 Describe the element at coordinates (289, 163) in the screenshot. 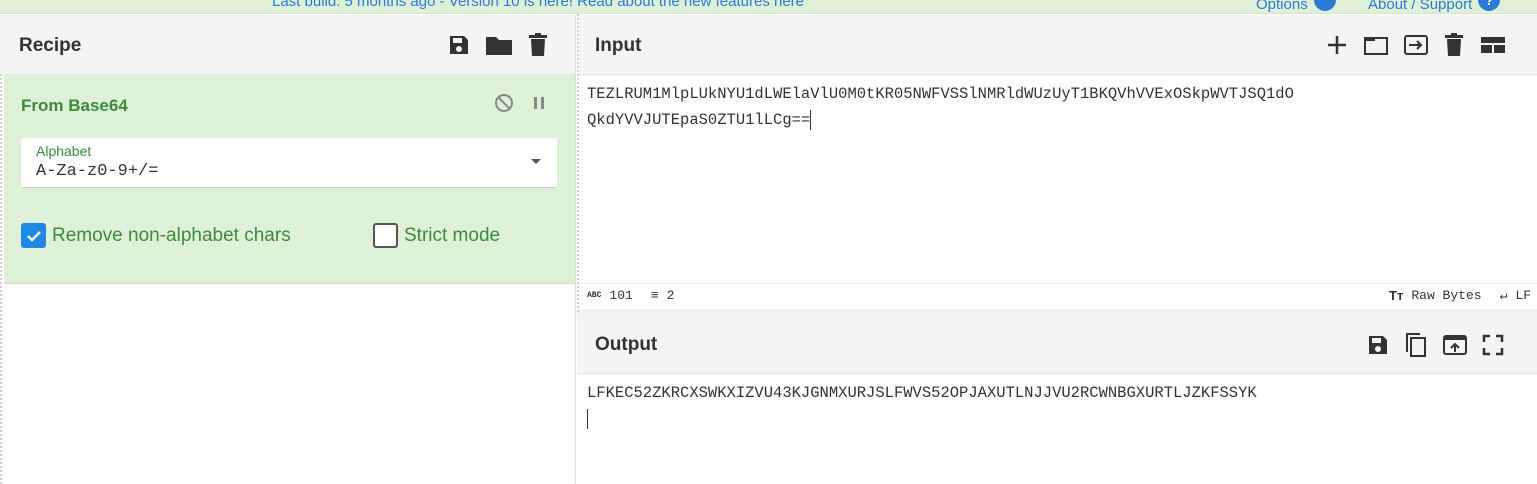

I see `alphabet-select: Alphabet A-Za-z0-9+/=` at that location.